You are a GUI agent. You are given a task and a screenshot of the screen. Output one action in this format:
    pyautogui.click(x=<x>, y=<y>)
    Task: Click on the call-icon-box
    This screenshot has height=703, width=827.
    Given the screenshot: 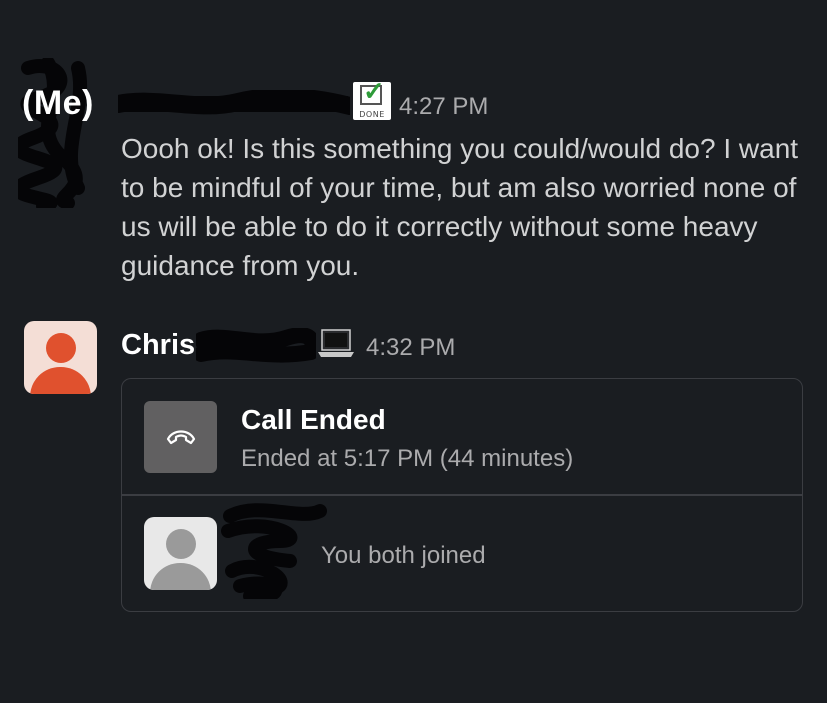 What is the action you would take?
    pyautogui.click(x=180, y=437)
    